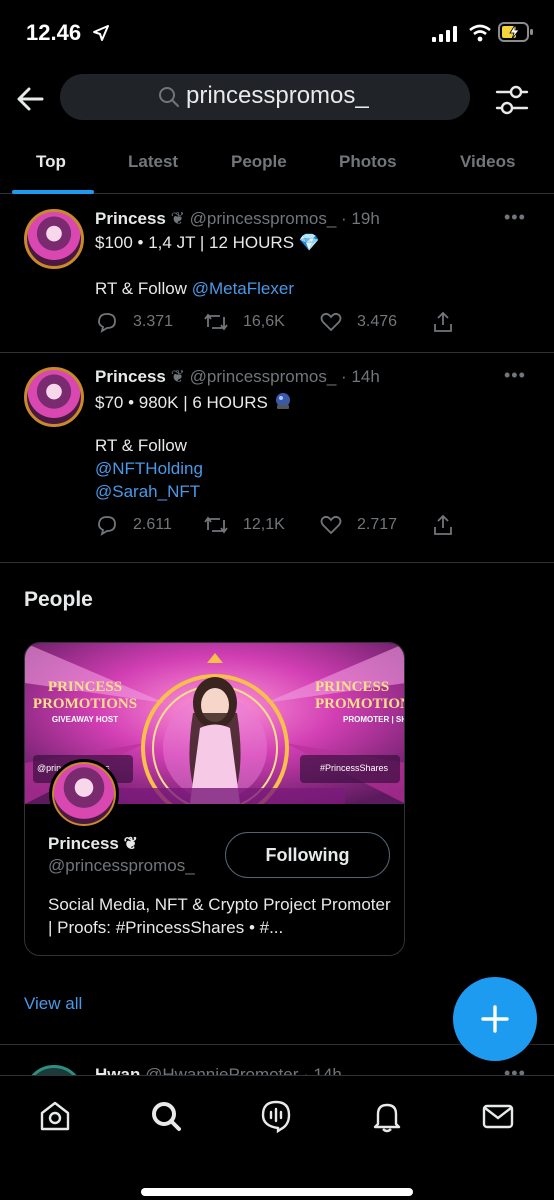 The image size is (554, 1200). What do you see at coordinates (149, 469) in the screenshot?
I see `mention-link: @NFTHolding` at bounding box center [149, 469].